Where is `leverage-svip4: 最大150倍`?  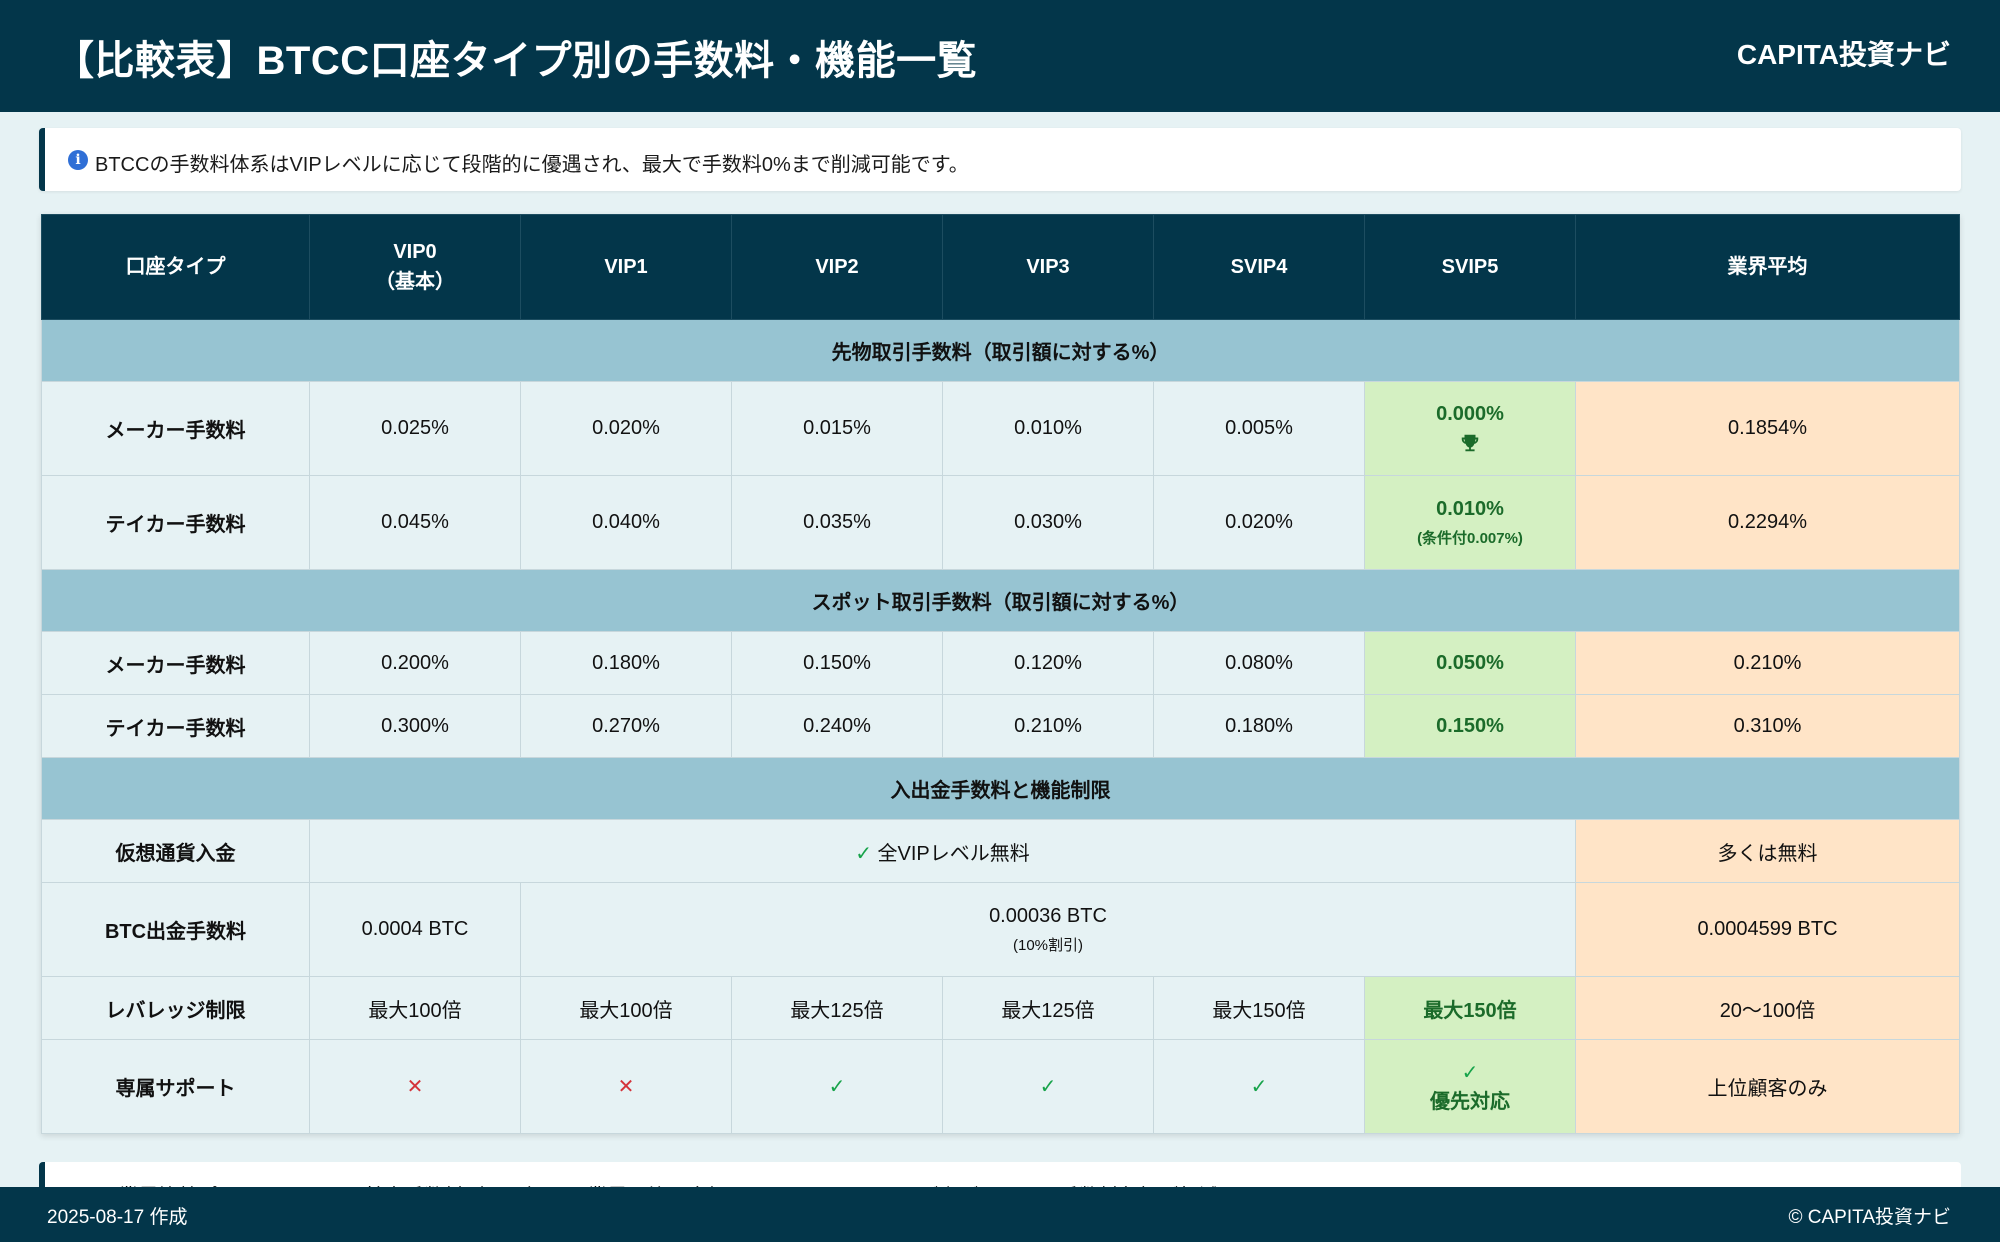
leverage-svip4: 最大150倍 is located at coordinates (1259, 1008).